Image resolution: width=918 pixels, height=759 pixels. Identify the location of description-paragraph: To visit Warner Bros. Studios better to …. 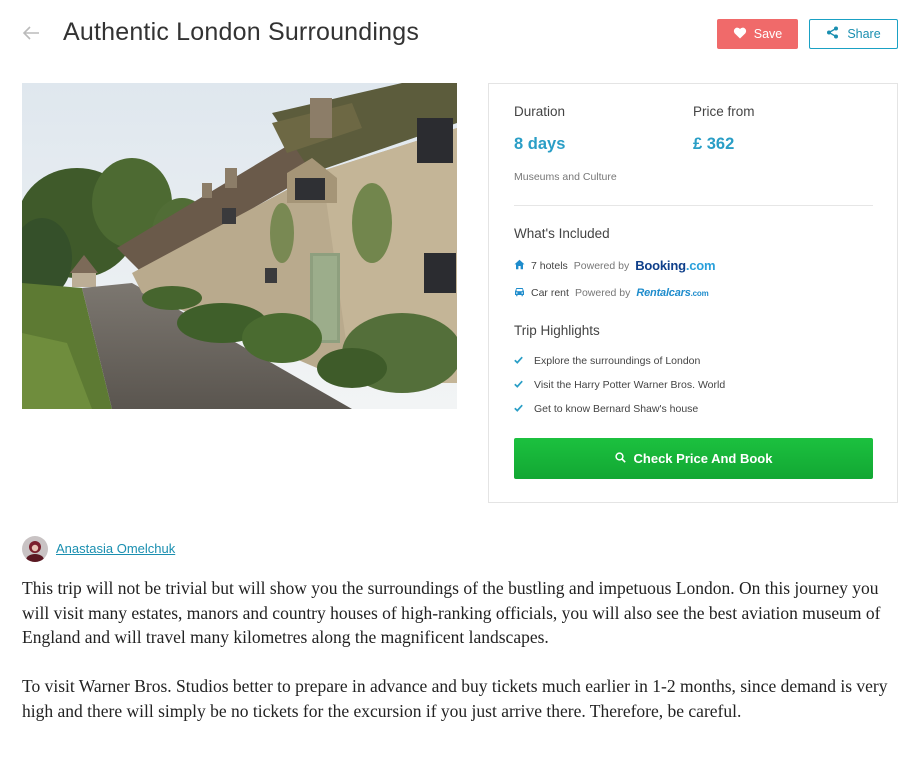
(455, 698).